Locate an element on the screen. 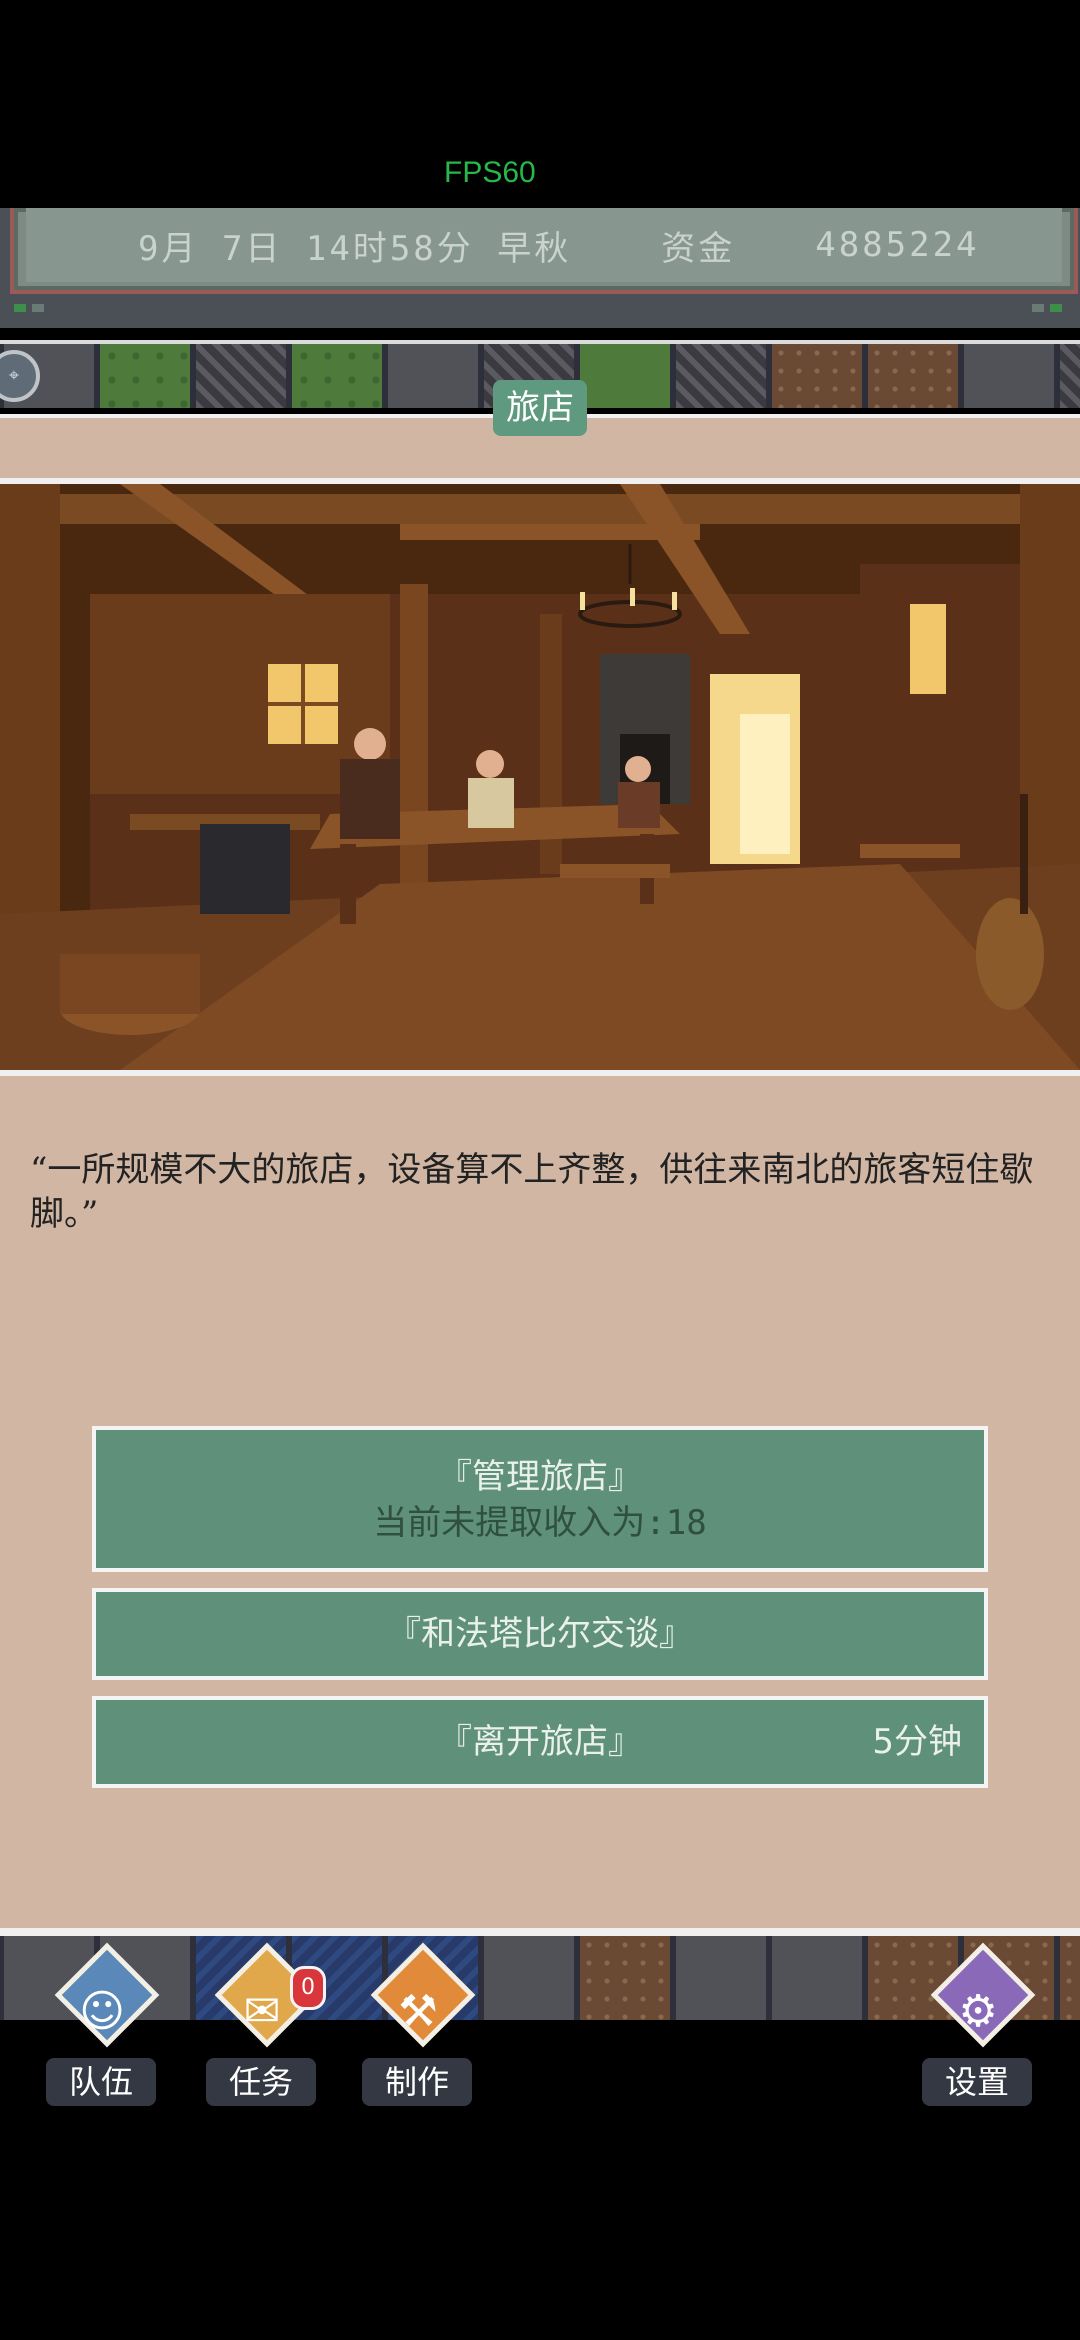 The width and height of the screenshot is (1080, 2340). nav-settings-button: ⚙ 设置 is located at coordinates (977, 2025).